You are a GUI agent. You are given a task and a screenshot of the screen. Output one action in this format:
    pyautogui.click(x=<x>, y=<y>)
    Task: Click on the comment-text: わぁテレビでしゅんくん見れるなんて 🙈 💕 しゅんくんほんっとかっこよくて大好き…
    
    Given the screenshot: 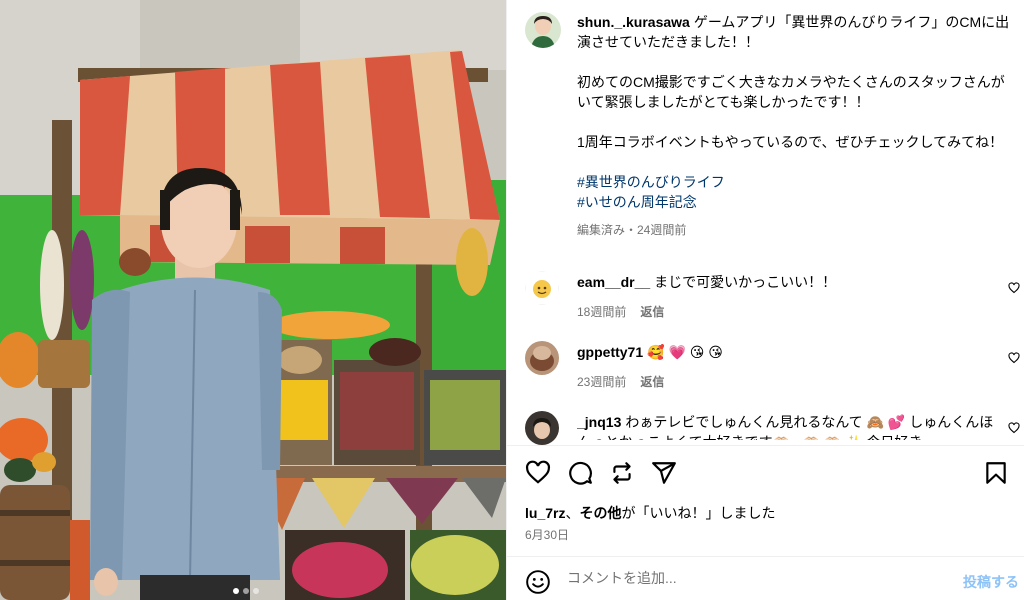 What is the action you would take?
    pyautogui.click(x=785, y=427)
    